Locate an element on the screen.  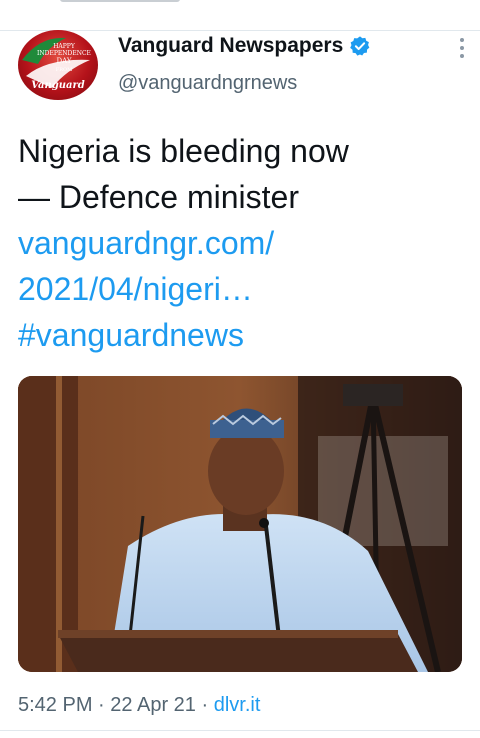
tweet-time: 5:42 PM is located at coordinates (55, 705).